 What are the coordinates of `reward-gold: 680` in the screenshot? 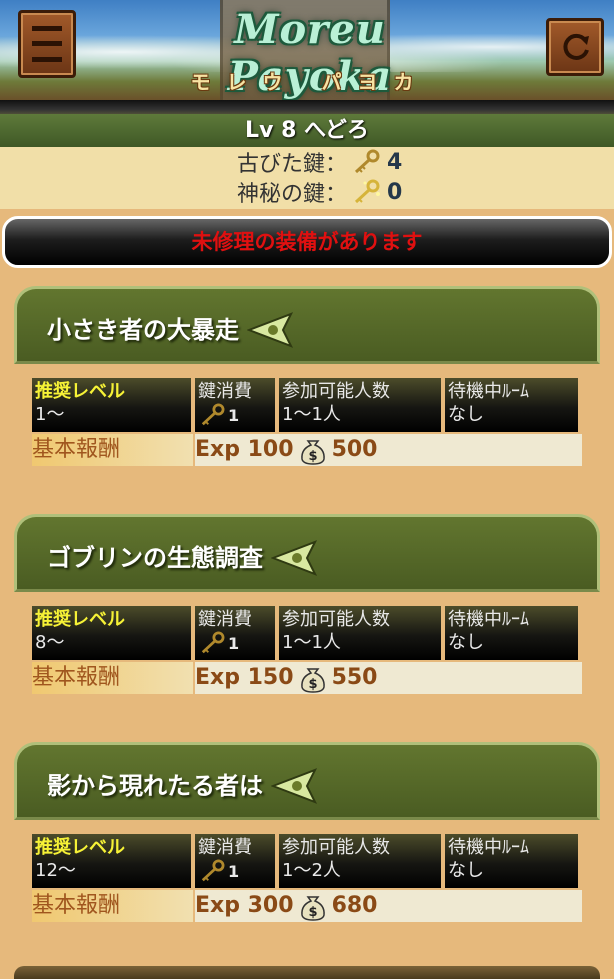 It's located at (354, 905).